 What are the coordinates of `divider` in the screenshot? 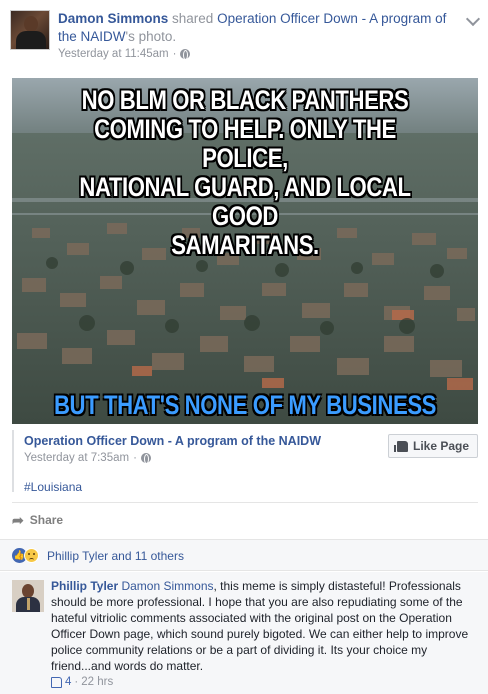 It's located at (245, 502).